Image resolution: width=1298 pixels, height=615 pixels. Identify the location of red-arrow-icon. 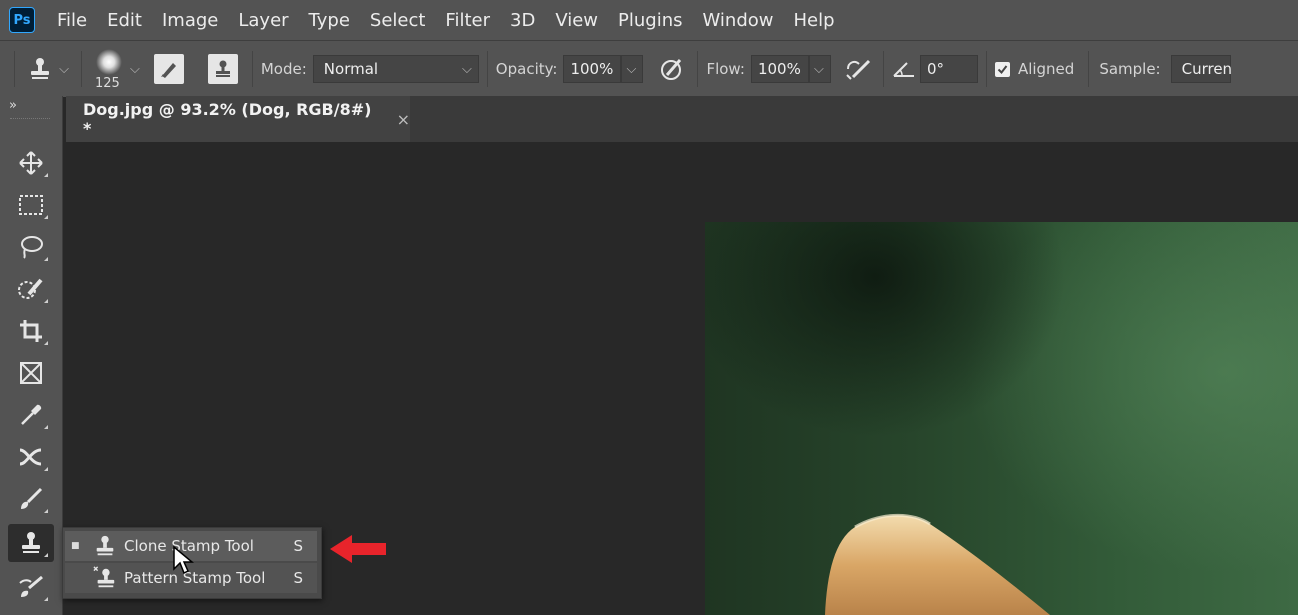
(358, 549).